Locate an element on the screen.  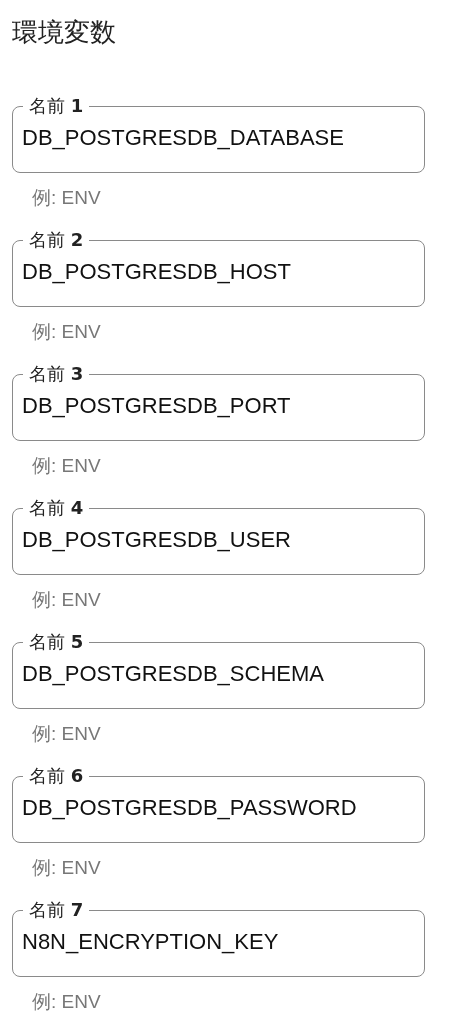
field-value: DB_POSTGRESDB_PASSWORD is located at coordinates (216, 808).